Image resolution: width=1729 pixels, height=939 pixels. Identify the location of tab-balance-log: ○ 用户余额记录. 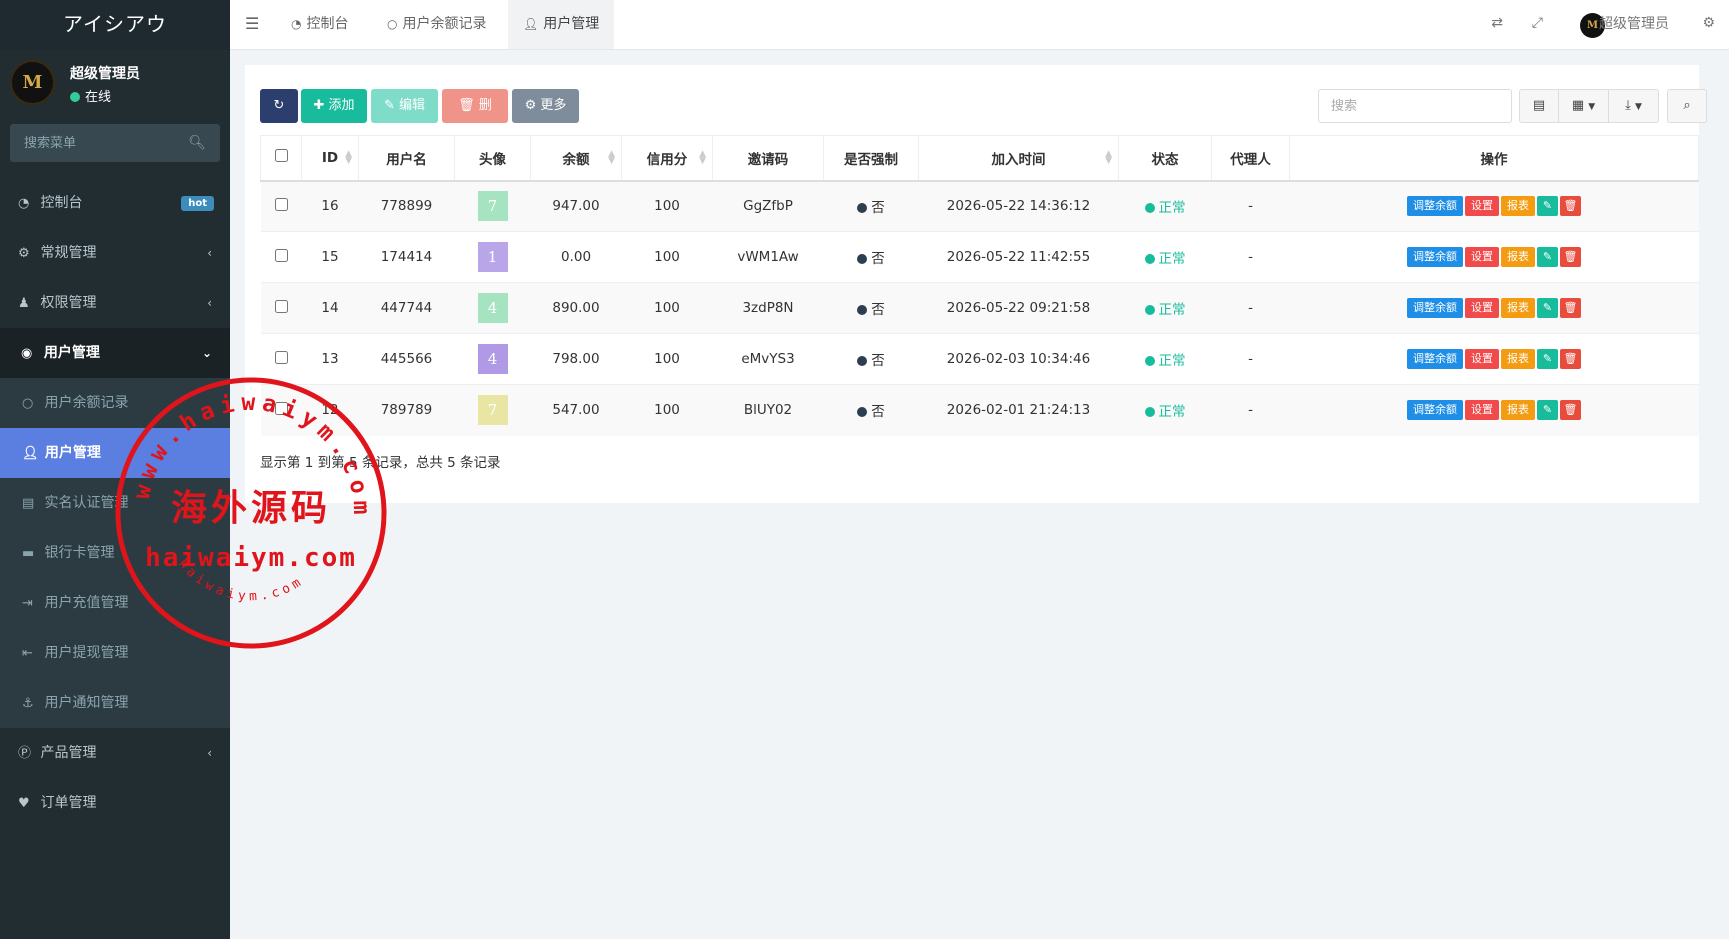
(436, 24).